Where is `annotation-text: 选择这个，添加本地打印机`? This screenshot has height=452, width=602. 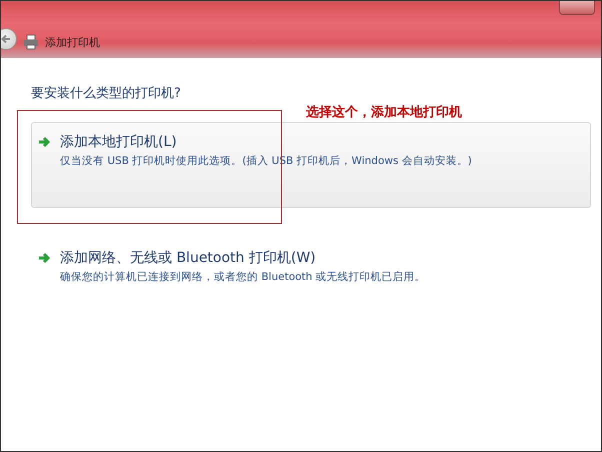
annotation-text: 选择这个，添加本地打印机 is located at coordinates (384, 112).